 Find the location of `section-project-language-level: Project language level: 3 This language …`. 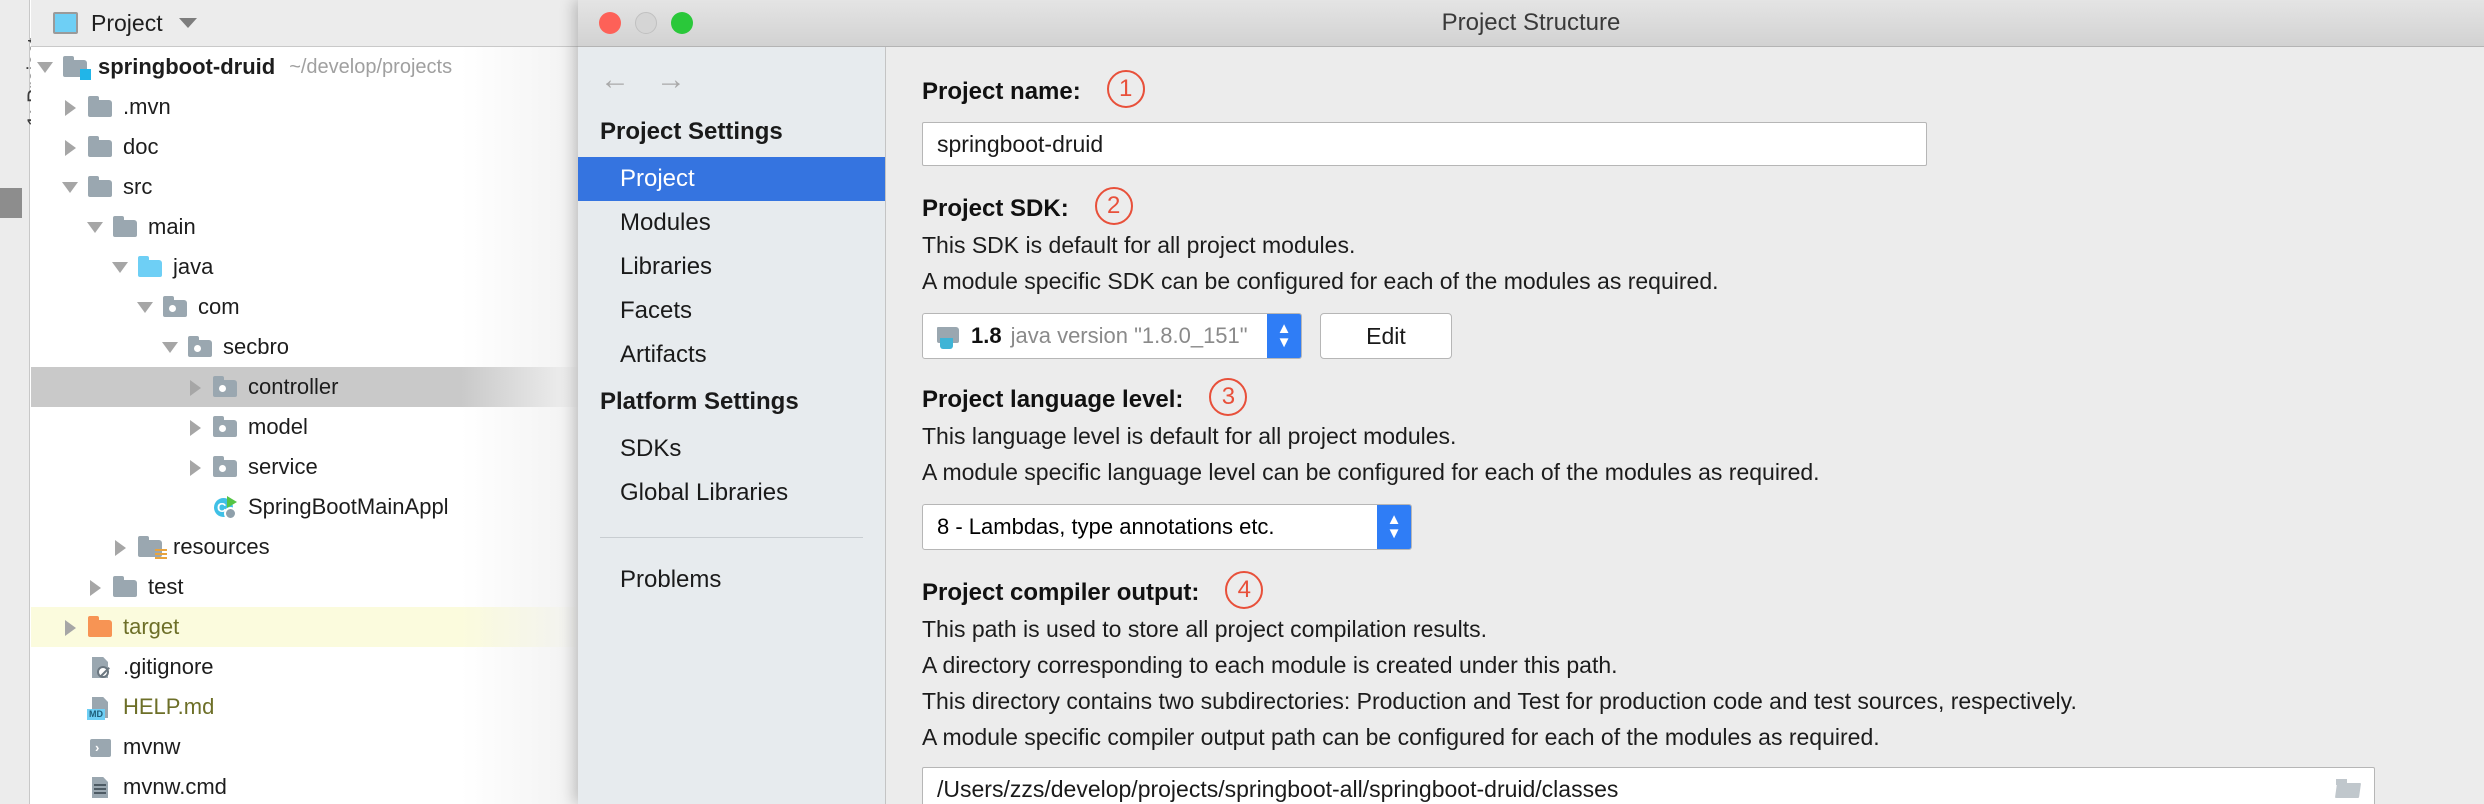

section-project-language-level: Project language level: 3 This language … is located at coordinates (1703, 464).